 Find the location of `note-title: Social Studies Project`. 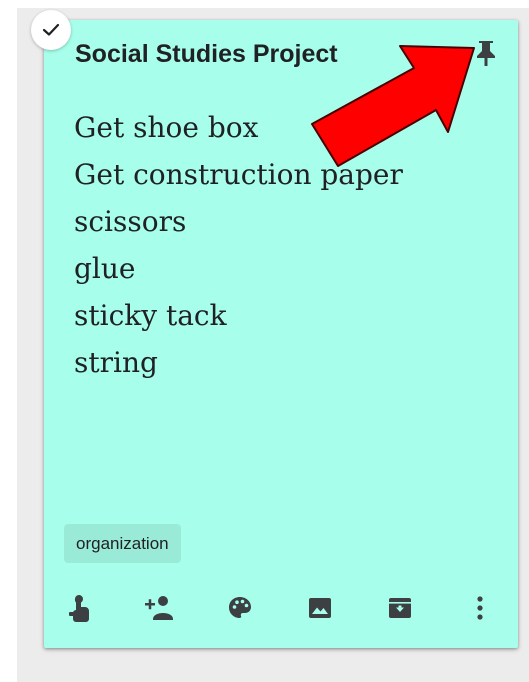

note-title: Social Studies Project is located at coordinates (206, 54).